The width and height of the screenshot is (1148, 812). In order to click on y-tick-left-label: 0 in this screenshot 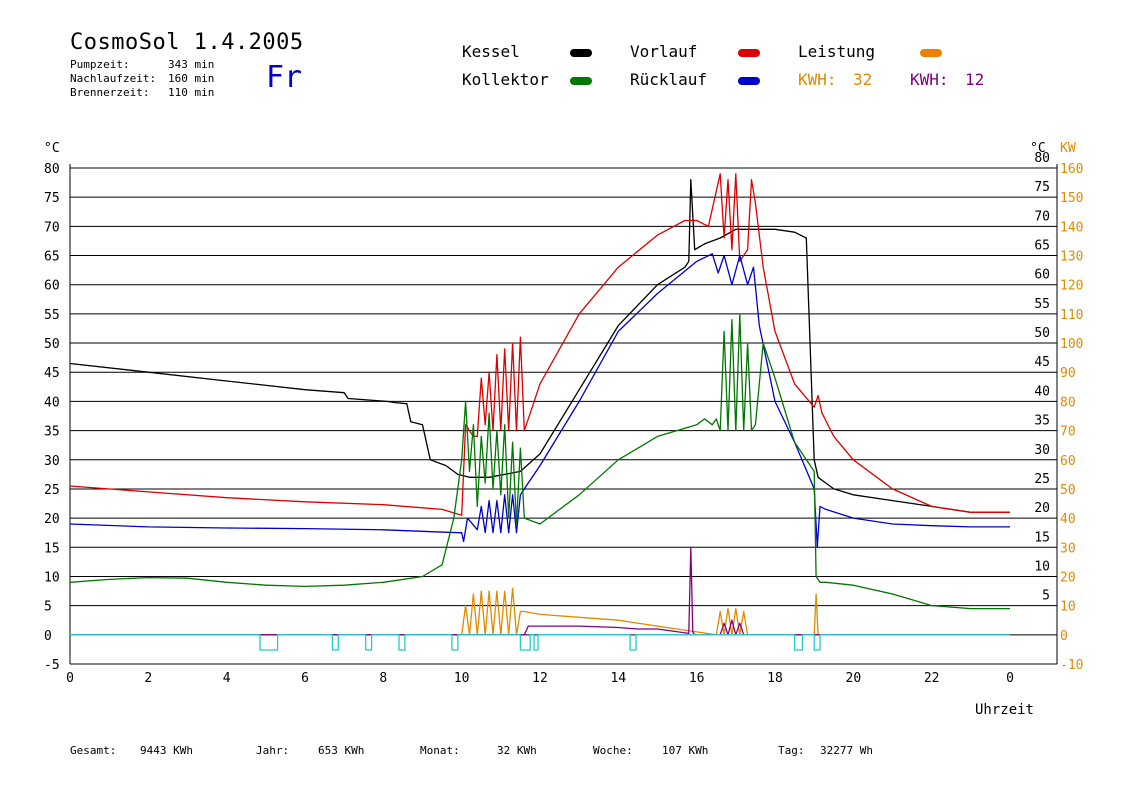, I will do `click(48, 636)`.